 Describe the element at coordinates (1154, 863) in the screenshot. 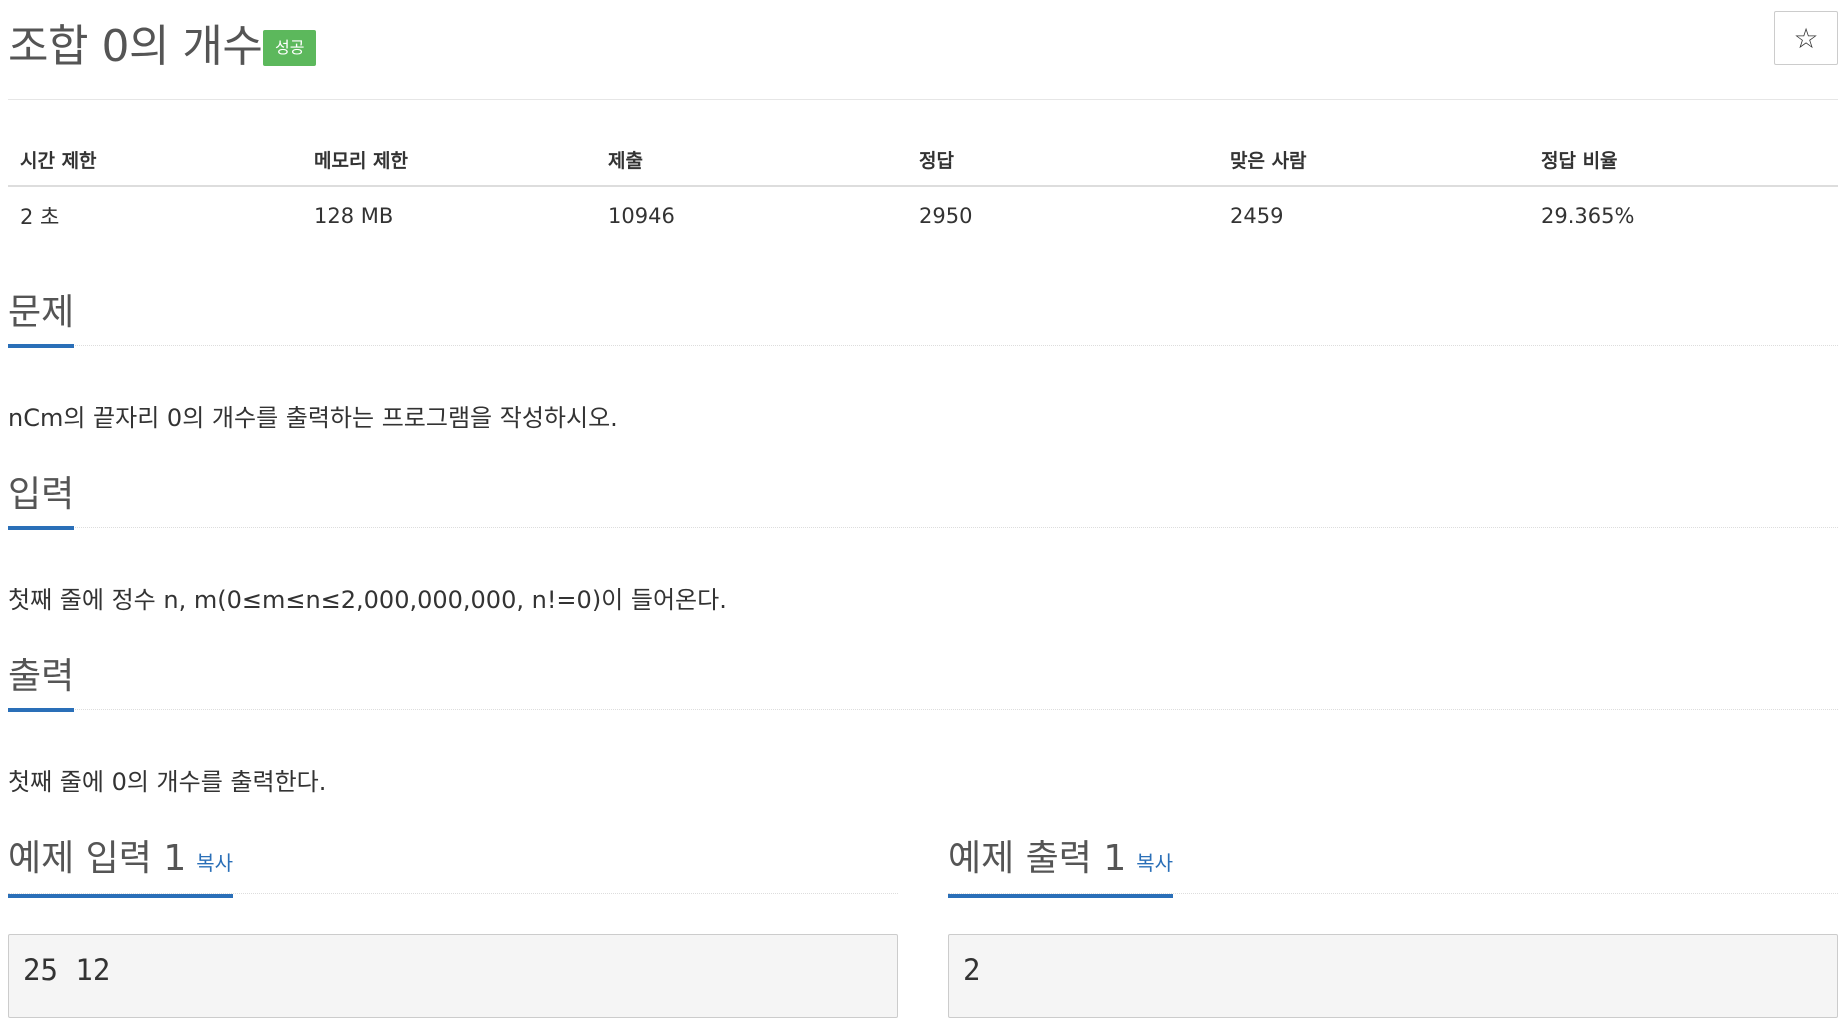

I see `copy-sample-output-link: 복사` at that location.